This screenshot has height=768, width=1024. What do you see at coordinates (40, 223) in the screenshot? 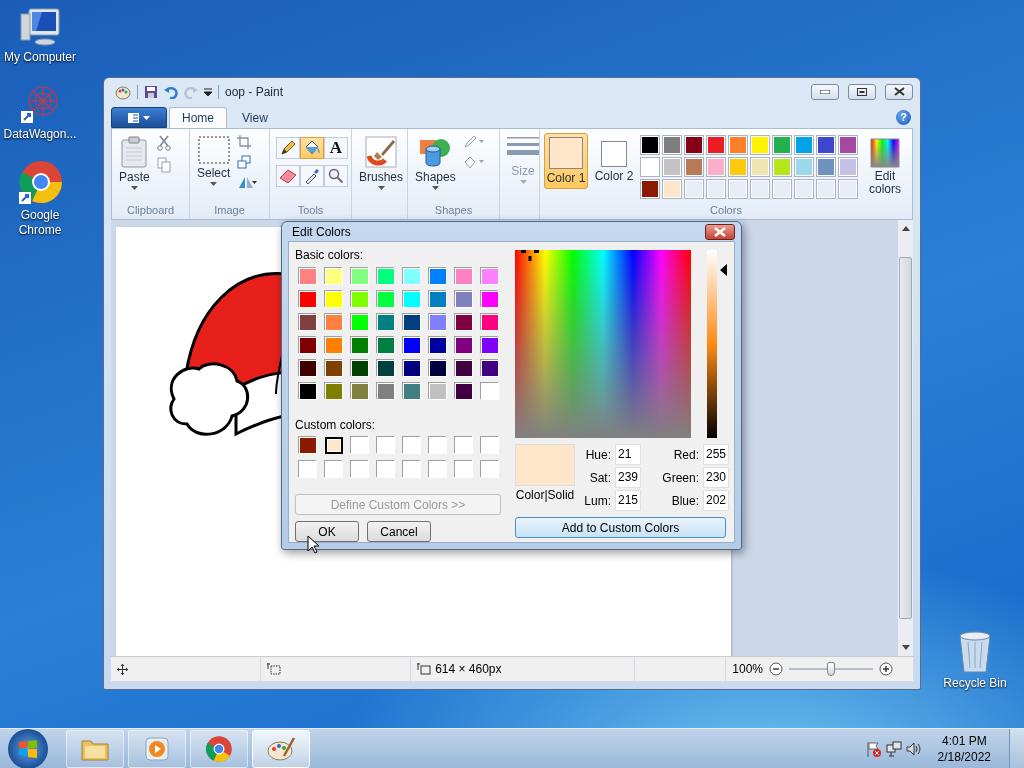
I see `desktop-icon-label: Google Chrome` at bounding box center [40, 223].